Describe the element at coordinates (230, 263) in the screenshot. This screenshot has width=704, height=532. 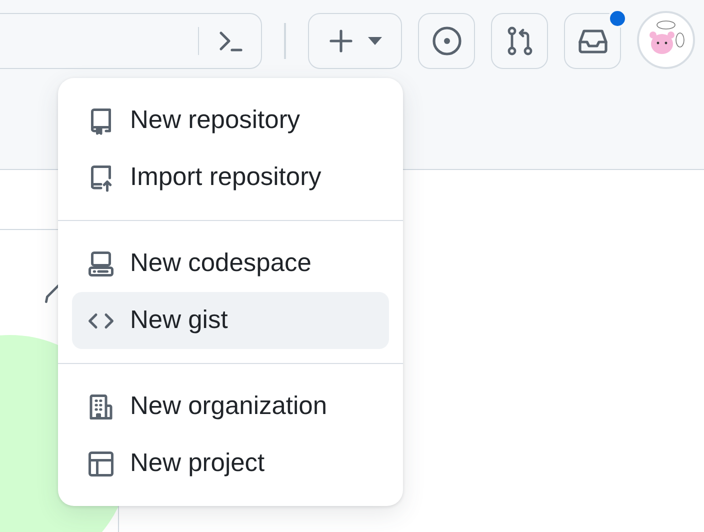
I see `menu-item: New codespace` at that location.